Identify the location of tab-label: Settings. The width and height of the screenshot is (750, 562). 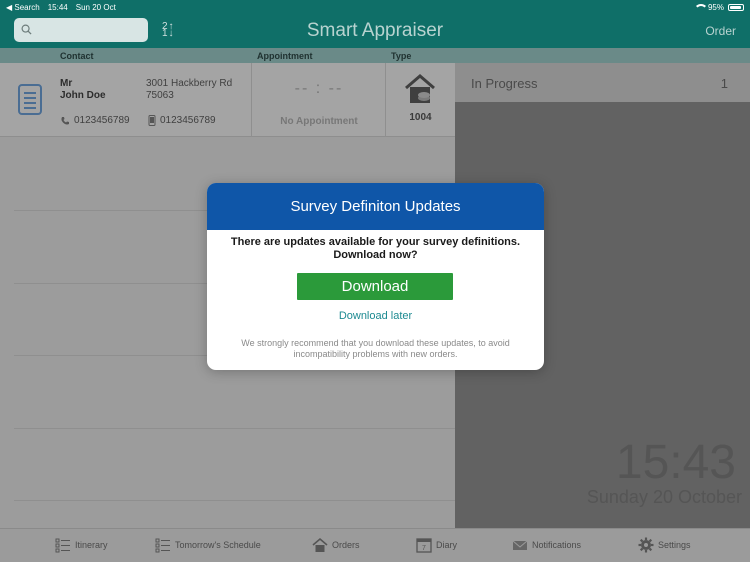
(674, 545).